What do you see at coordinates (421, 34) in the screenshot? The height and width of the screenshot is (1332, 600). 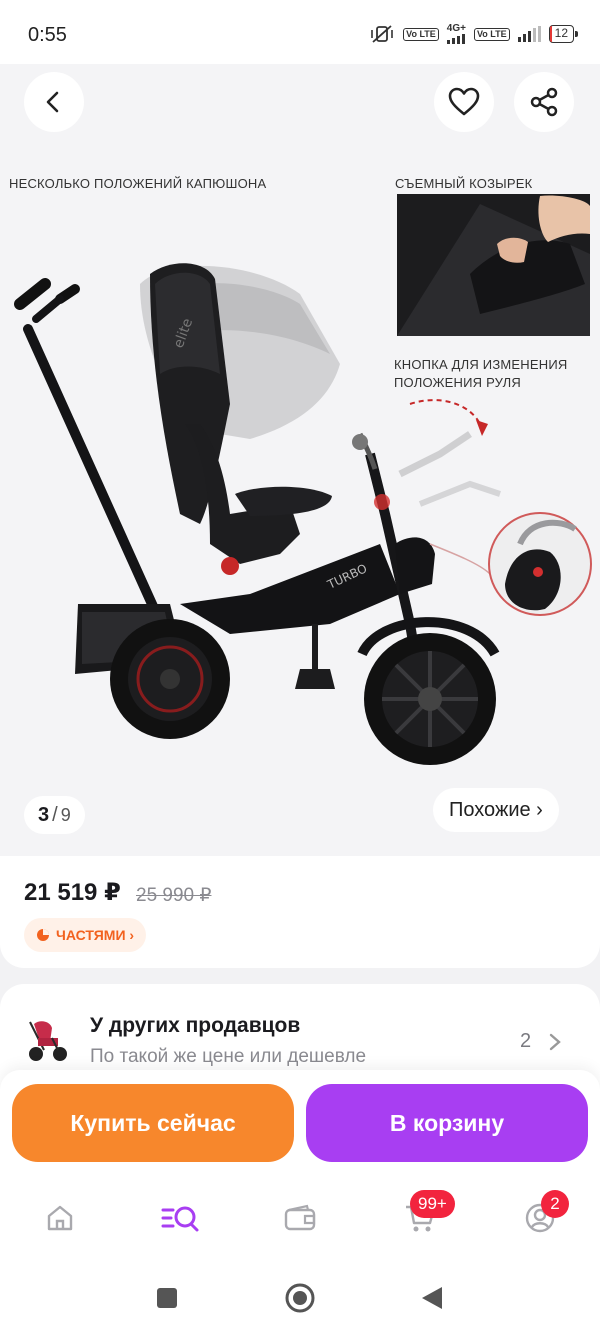 I see `volte-badge-1: Vo LTE` at bounding box center [421, 34].